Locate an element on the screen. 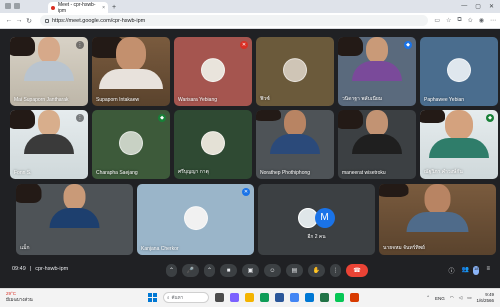  clock: 9:49 1/6/2566 is located at coordinates (485, 298).